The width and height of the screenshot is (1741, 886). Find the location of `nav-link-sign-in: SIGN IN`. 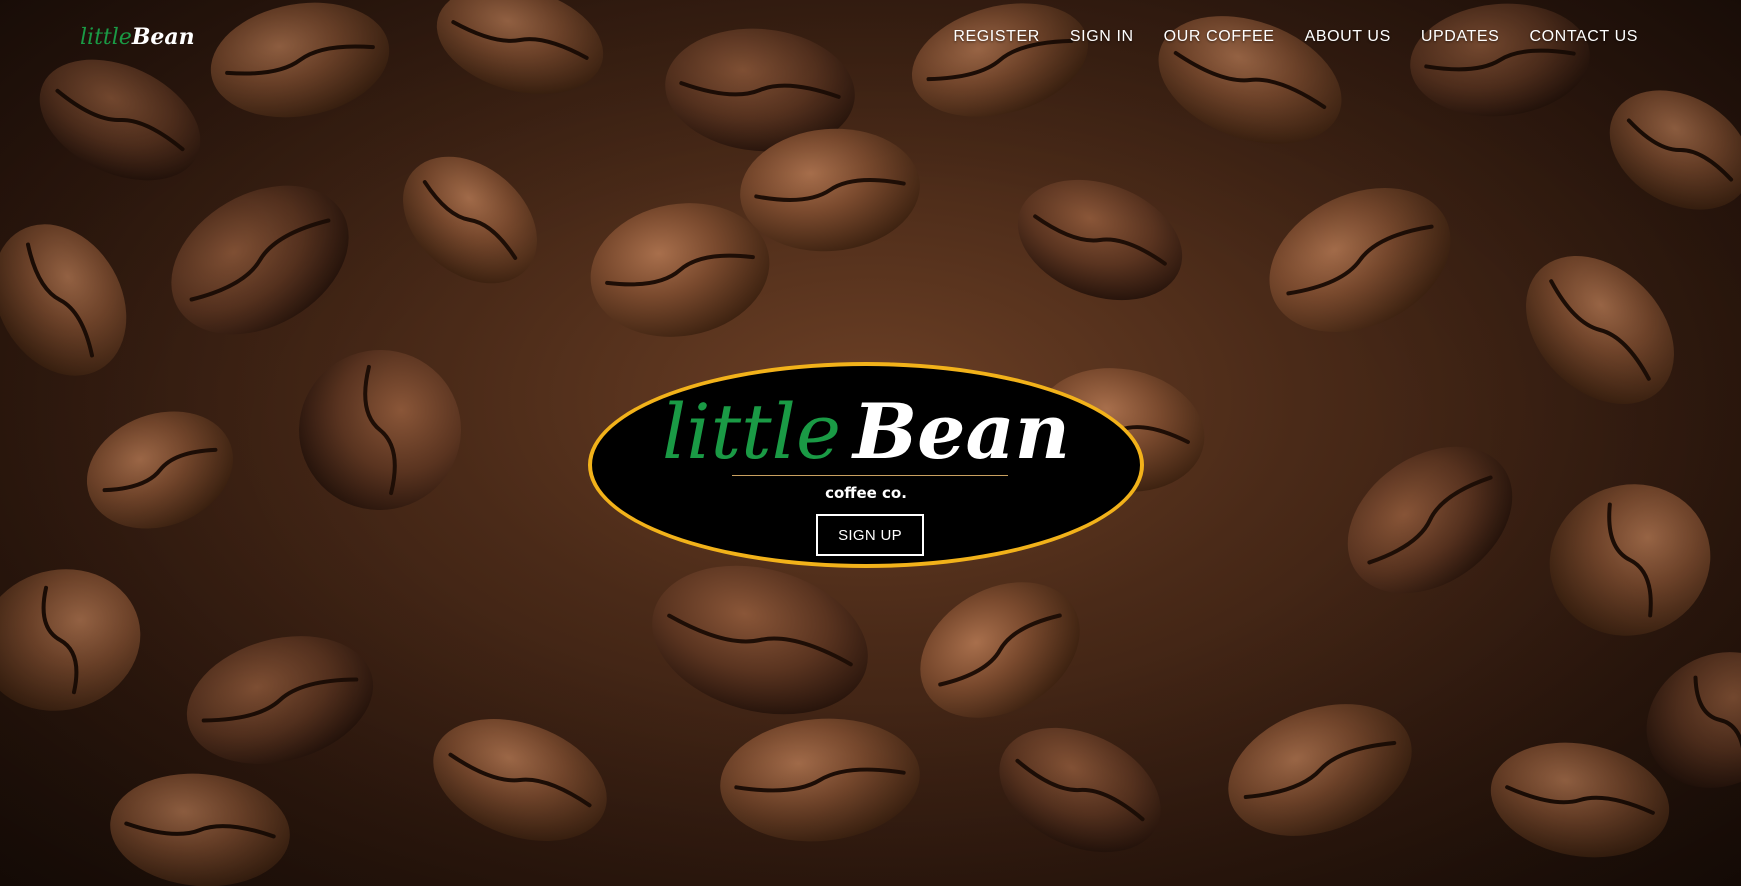

nav-link-sign-in: SIGN IN is located at coordinates (1102, 36).